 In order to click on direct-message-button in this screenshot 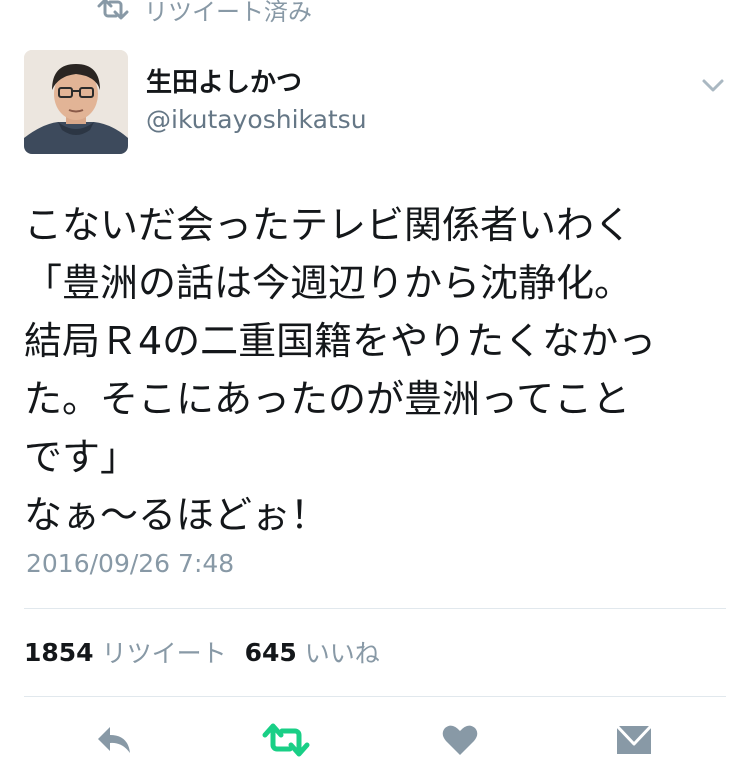, I will do `click(634, 740)`.